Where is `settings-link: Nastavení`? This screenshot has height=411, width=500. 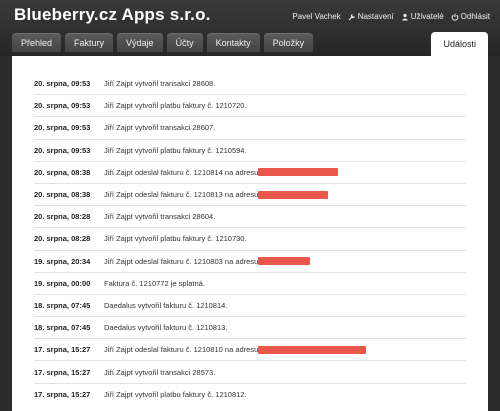 settings-link: Nastavení is located at coordinates (371, 16).